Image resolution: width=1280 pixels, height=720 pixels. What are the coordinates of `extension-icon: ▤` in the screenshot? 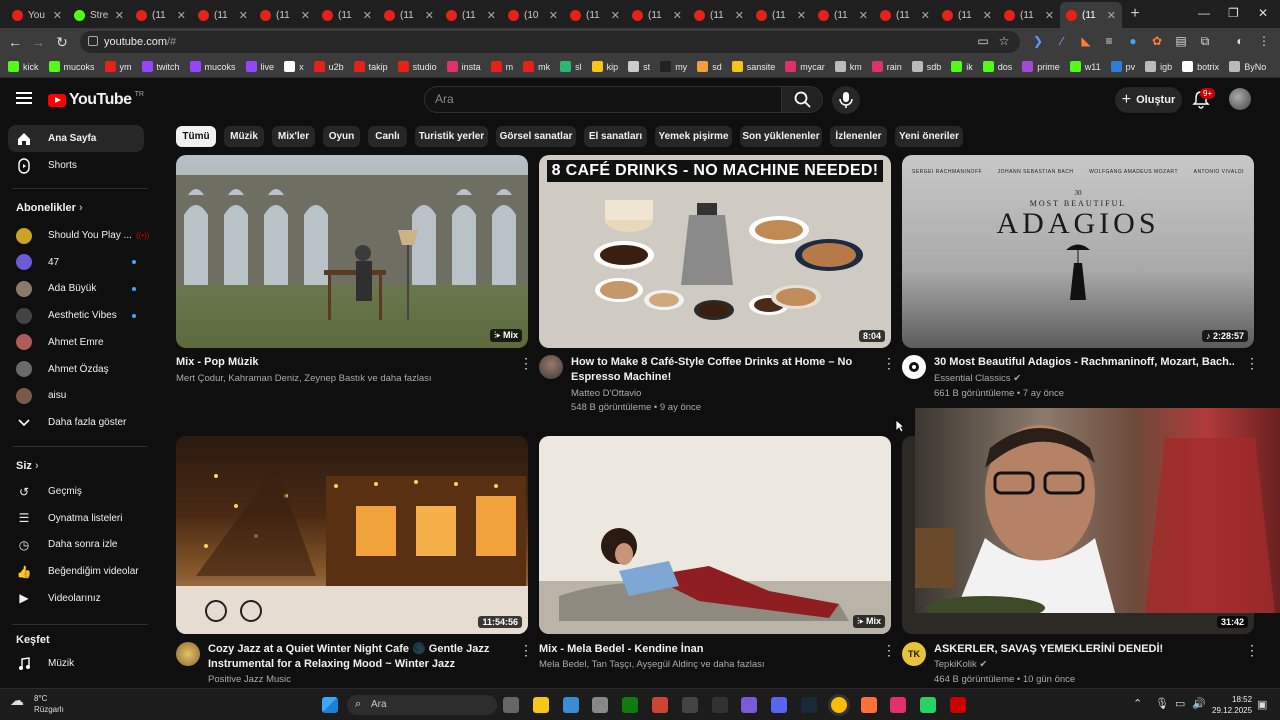 It's located at (1181, 41).